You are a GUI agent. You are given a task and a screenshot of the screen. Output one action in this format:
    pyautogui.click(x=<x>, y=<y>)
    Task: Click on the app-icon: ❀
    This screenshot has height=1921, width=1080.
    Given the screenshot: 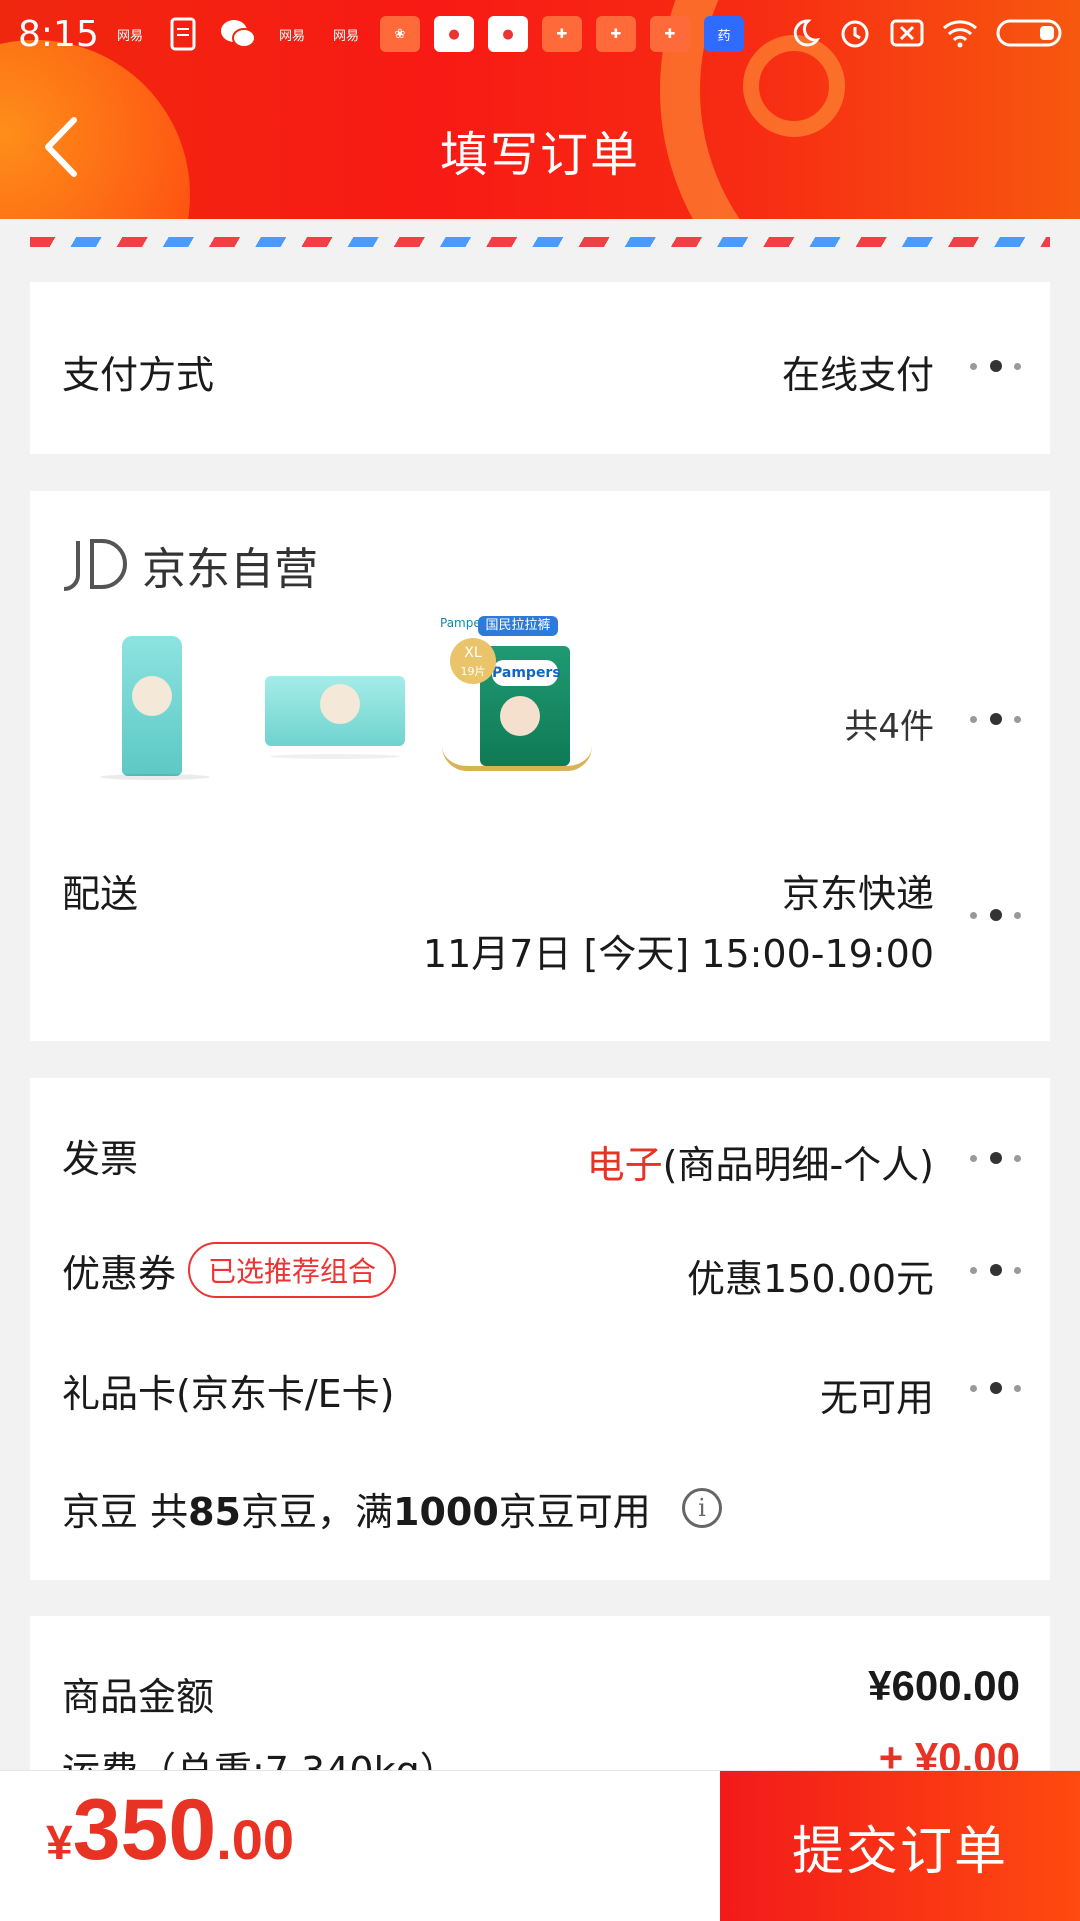 What is the action you would take?
    pyautogui.click(x=400, y=34)
    